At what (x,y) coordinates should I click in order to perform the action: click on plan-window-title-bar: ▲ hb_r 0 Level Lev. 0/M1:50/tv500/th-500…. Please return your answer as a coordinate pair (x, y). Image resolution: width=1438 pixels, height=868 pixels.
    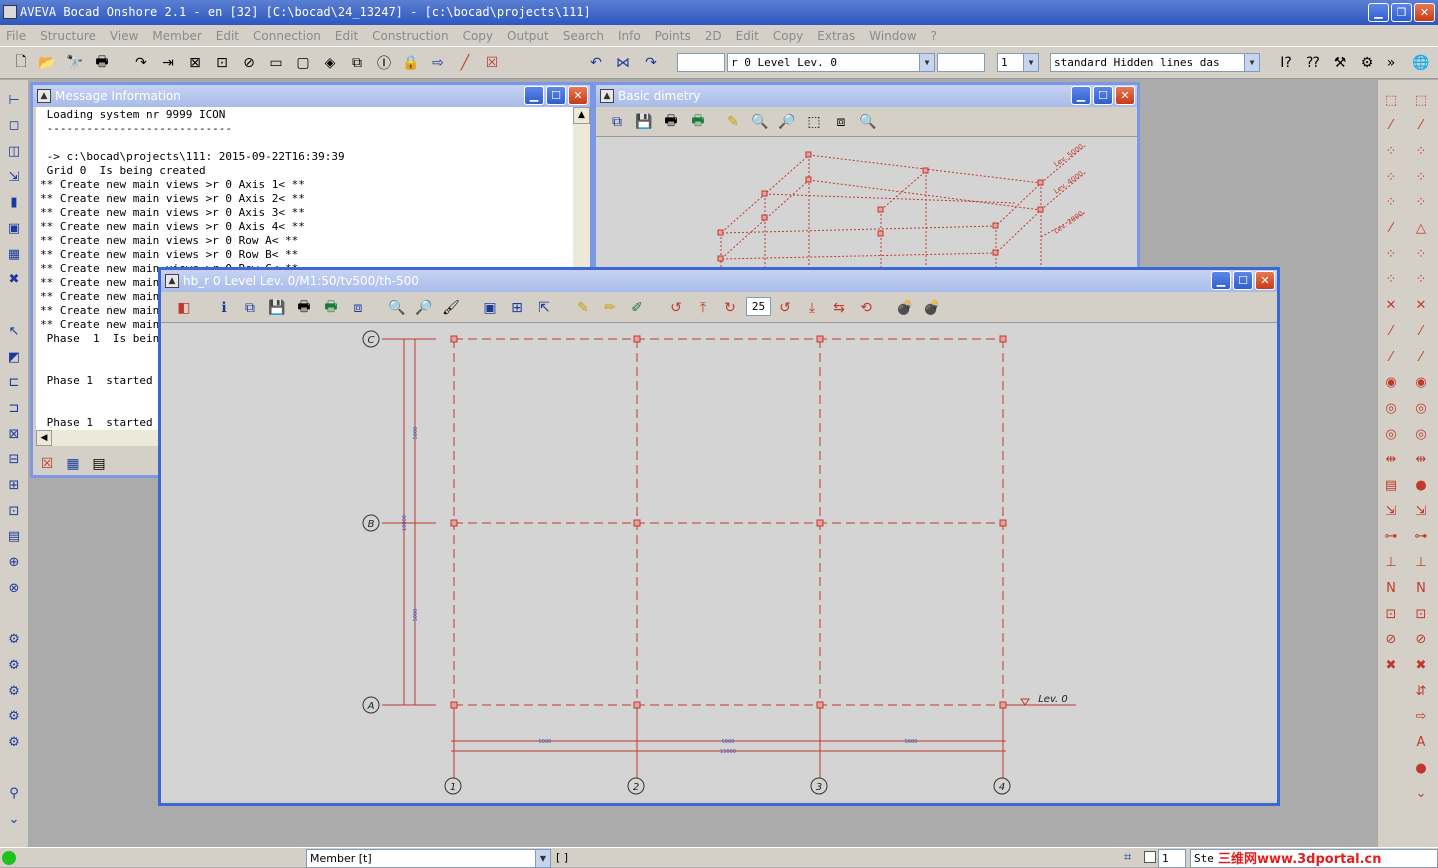
    Looking at the image, I should click on (719, 281).